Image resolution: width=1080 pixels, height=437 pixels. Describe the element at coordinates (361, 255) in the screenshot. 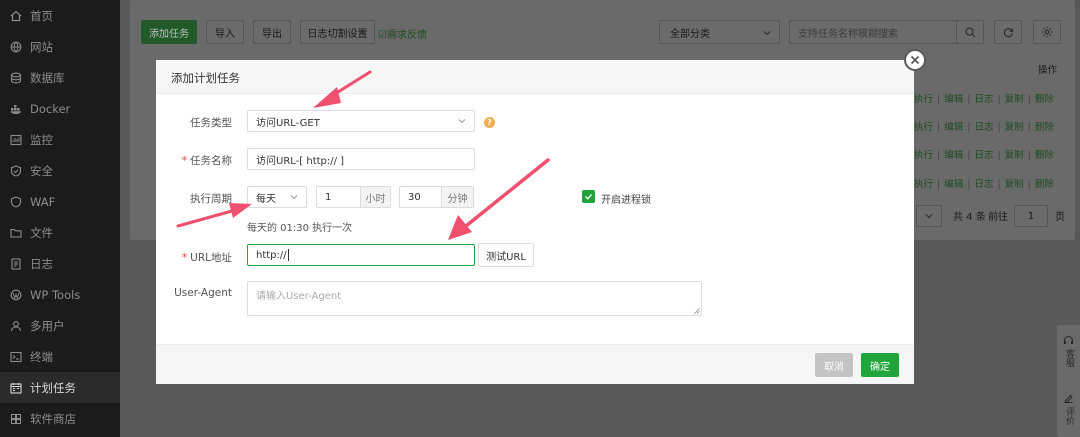

I see `url-input: http://` at that location.